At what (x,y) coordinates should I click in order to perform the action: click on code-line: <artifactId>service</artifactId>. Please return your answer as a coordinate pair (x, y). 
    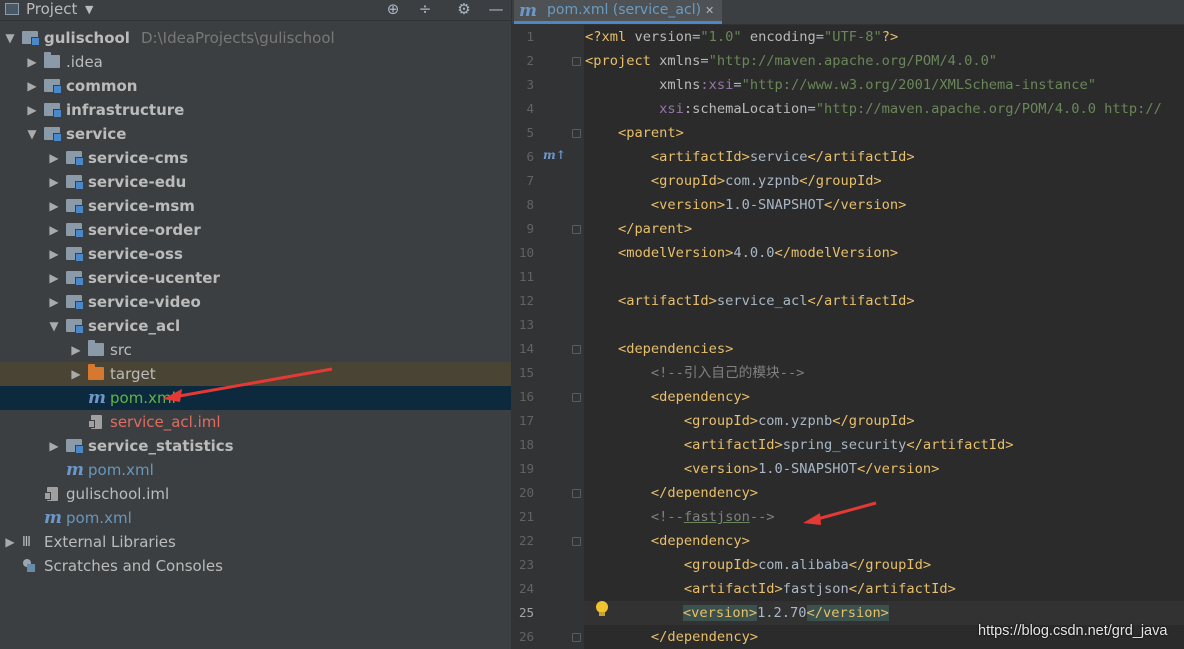
    Looking at the image, I should click on (750, 157).